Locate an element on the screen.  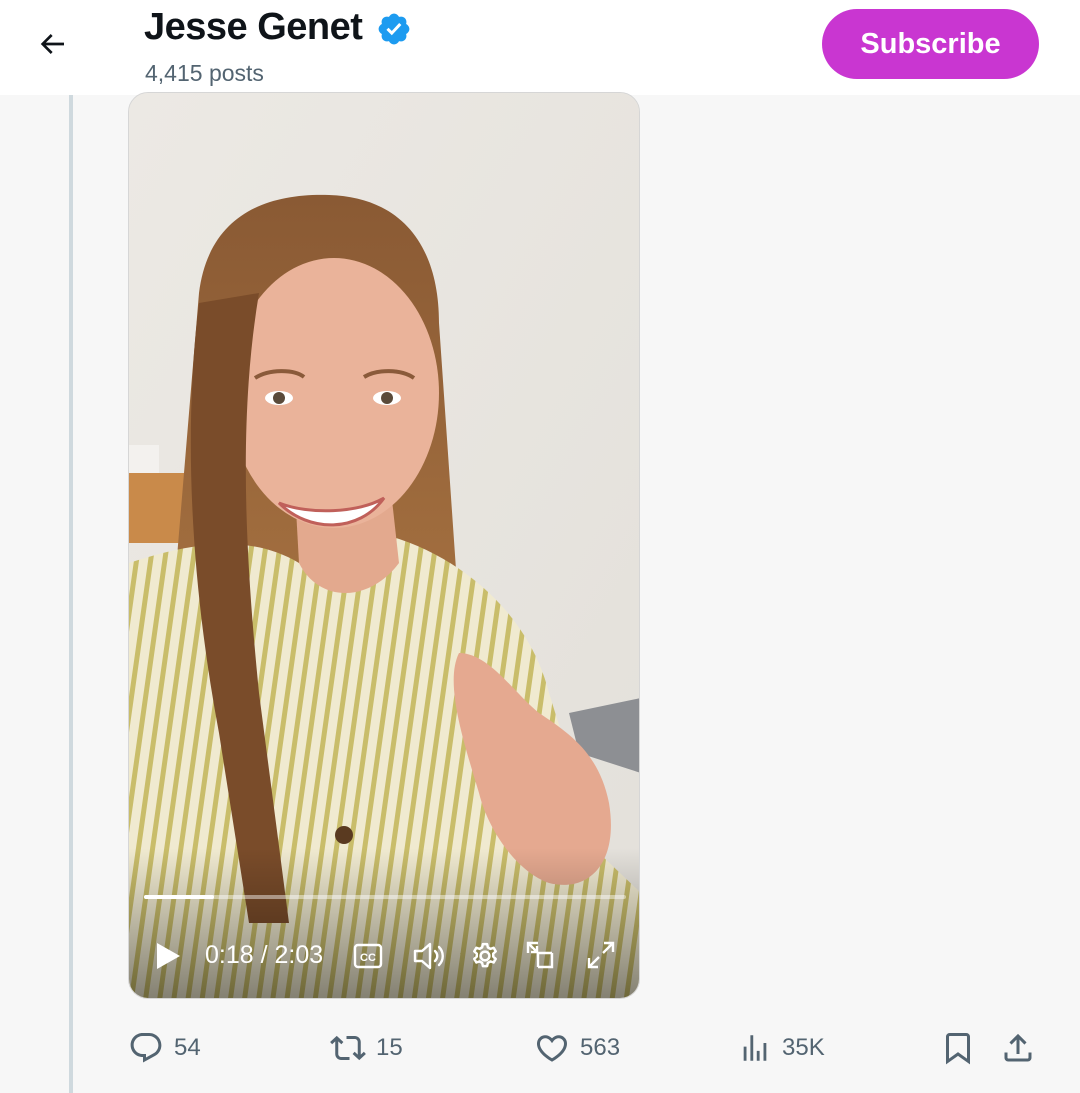
verified-badge-icon is located at coordinates (394, 29).